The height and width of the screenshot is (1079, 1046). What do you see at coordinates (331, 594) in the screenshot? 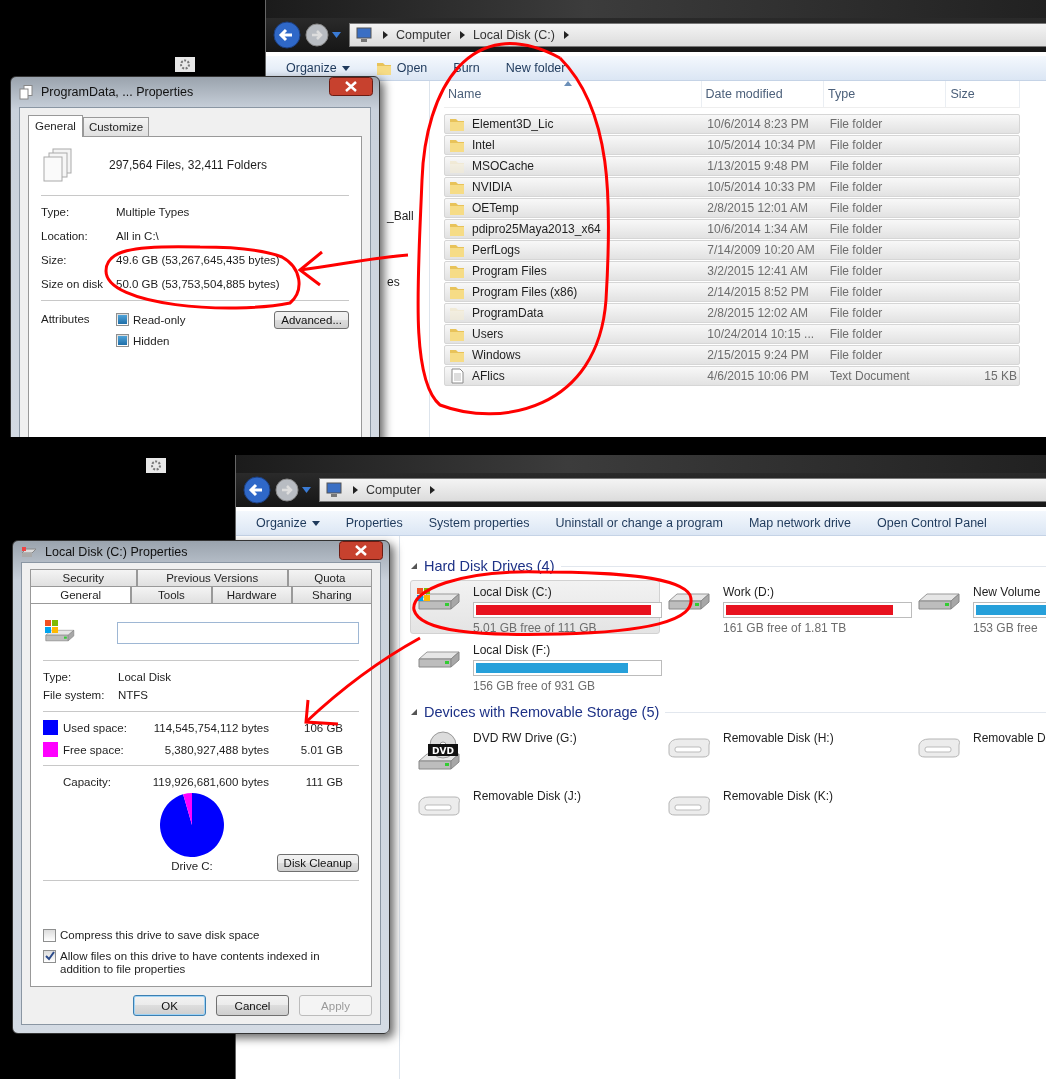
I see `tab: Sharing` at bounding box center [331, 594].